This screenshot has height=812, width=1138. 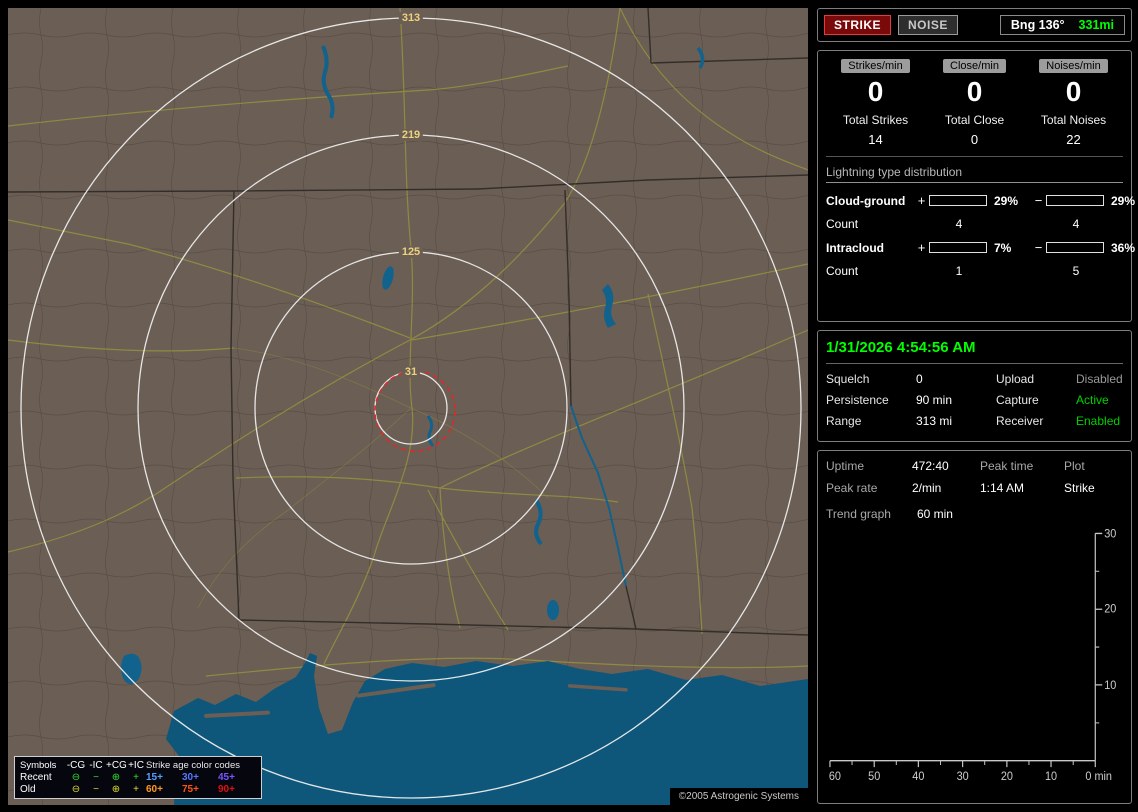 What do you see at coordinates (875, 139) in the screenshot?
I see `total-strikes-value: 14` at bounding box center [875, 139].